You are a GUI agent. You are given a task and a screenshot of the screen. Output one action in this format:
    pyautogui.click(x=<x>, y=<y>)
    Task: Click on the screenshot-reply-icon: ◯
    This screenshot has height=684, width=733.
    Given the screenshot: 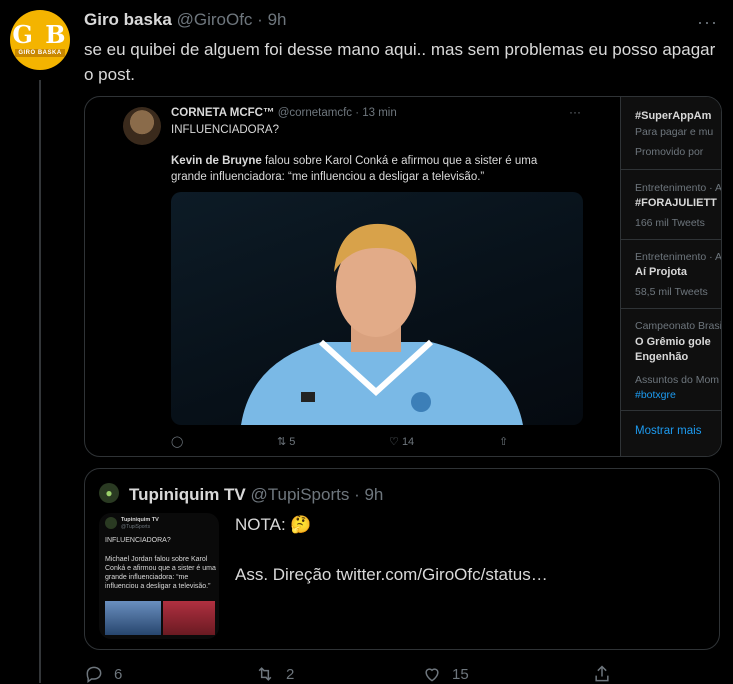 What is the action you would take?
    pyautogui.click(x=177, y=442)
    